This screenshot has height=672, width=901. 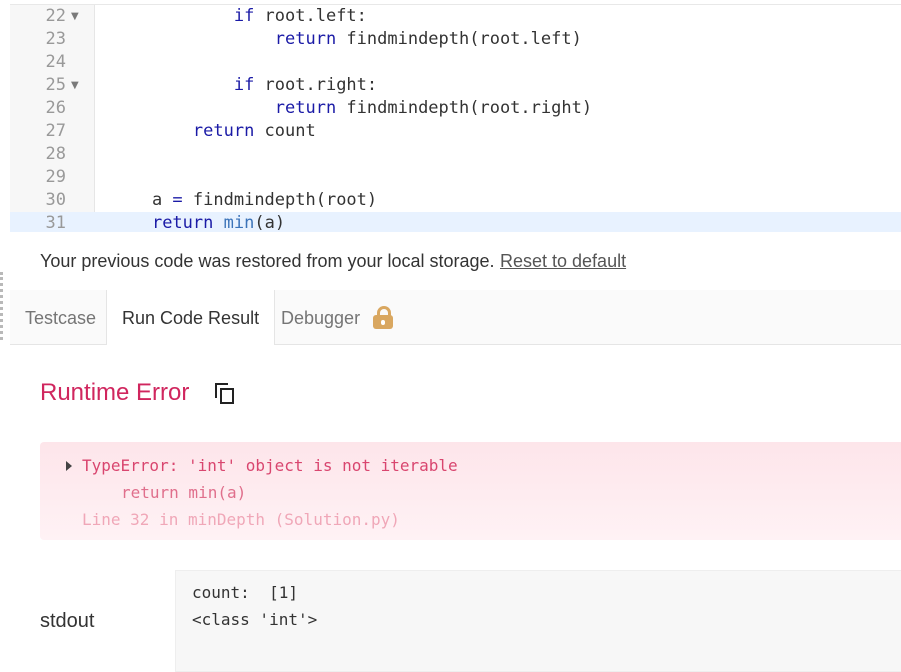 I want to click on code-text: if root.left:, so click(x=239, y=16).